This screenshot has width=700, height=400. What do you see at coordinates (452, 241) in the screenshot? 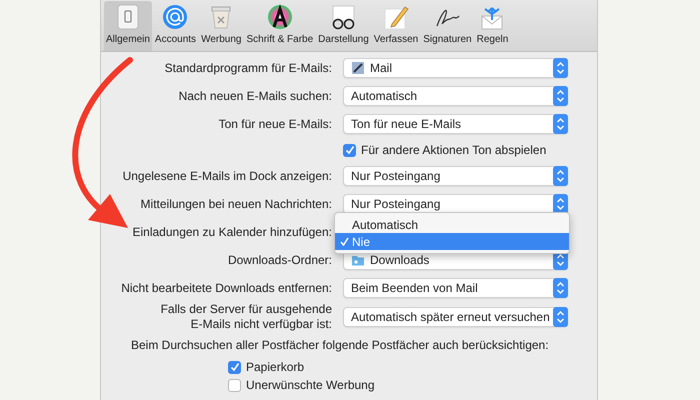
I see `menu-item: Nie` at bounding box center [452, 241].